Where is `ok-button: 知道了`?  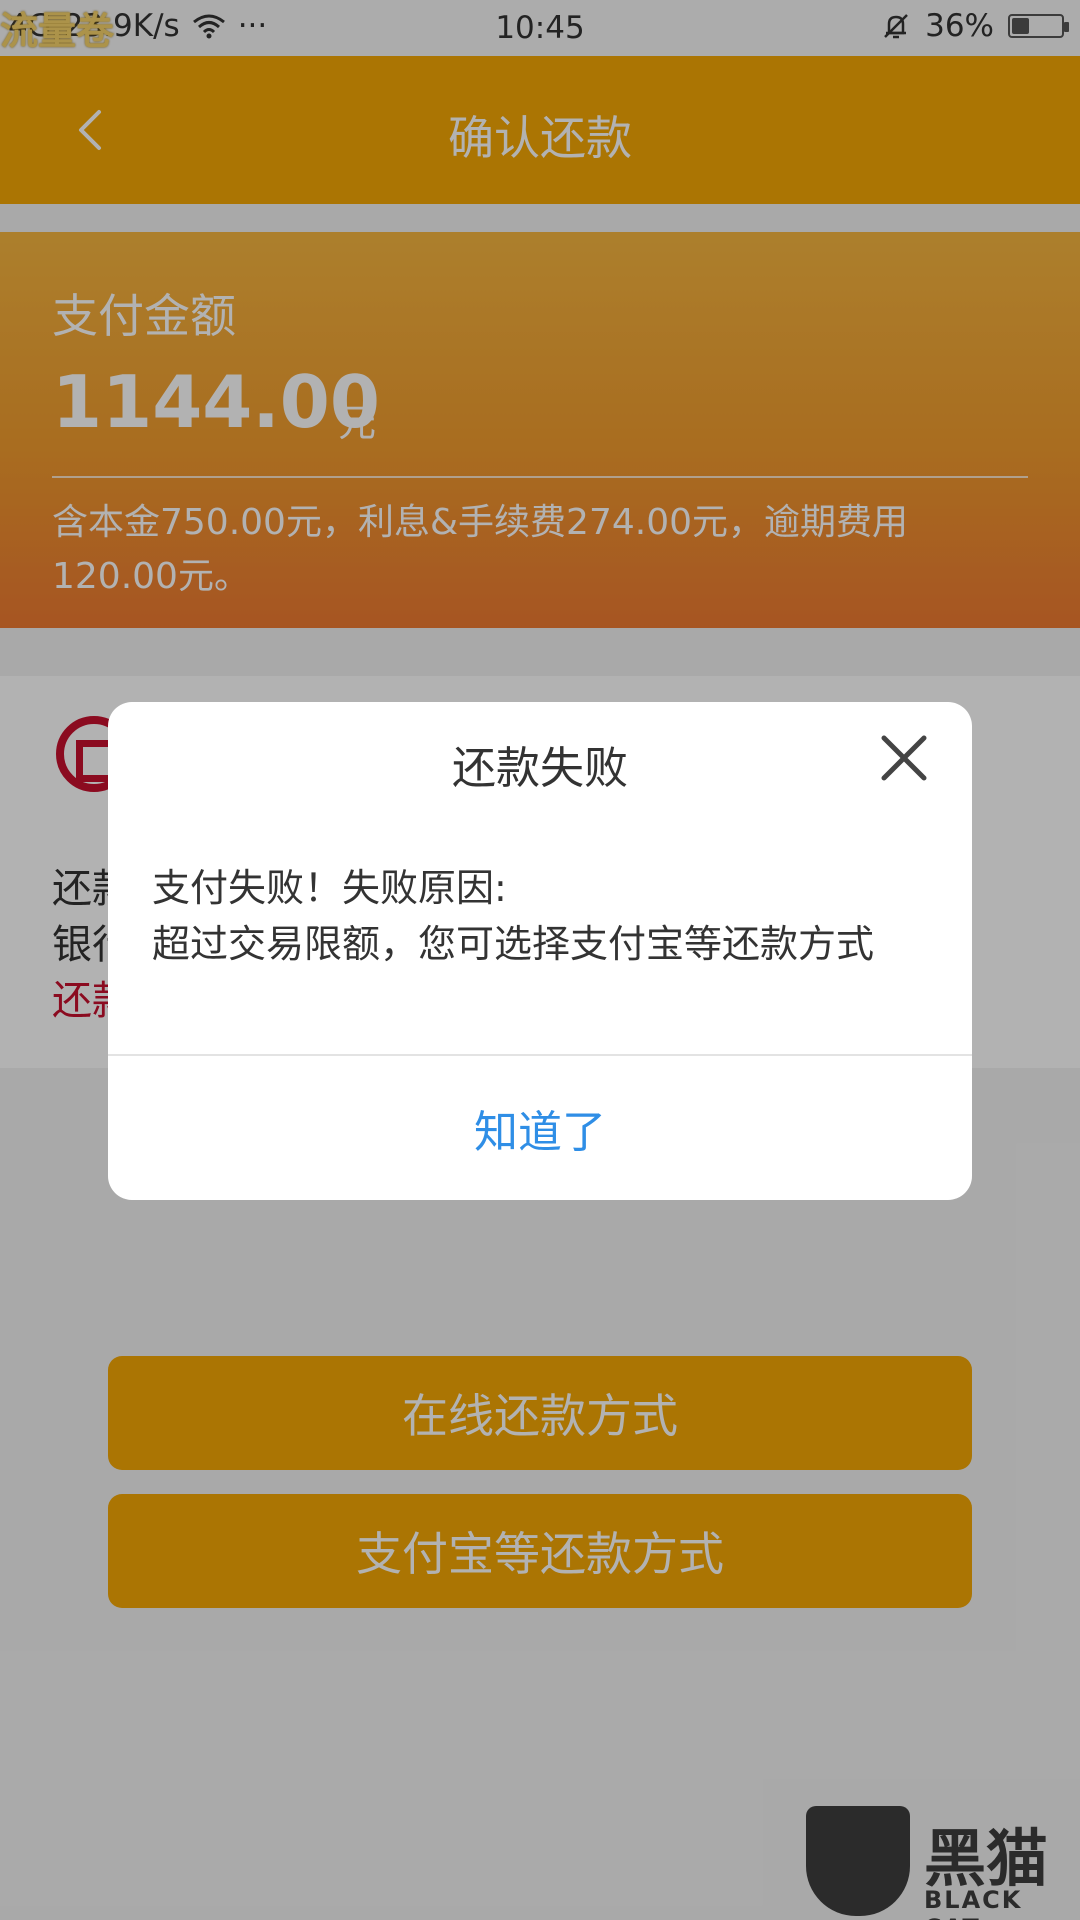 ok-button: 知道了 is located at coordinates (540, 1128).